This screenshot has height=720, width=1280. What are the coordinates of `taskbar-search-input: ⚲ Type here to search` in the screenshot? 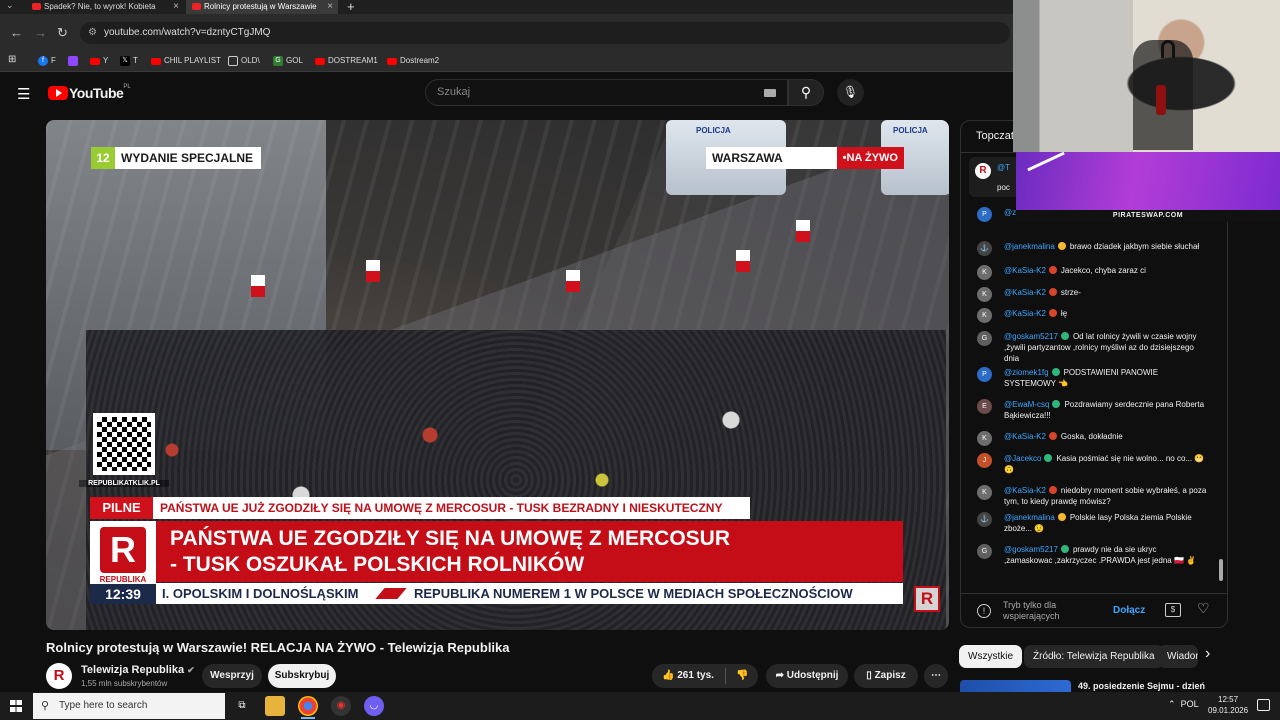 It's located at (129, 706).